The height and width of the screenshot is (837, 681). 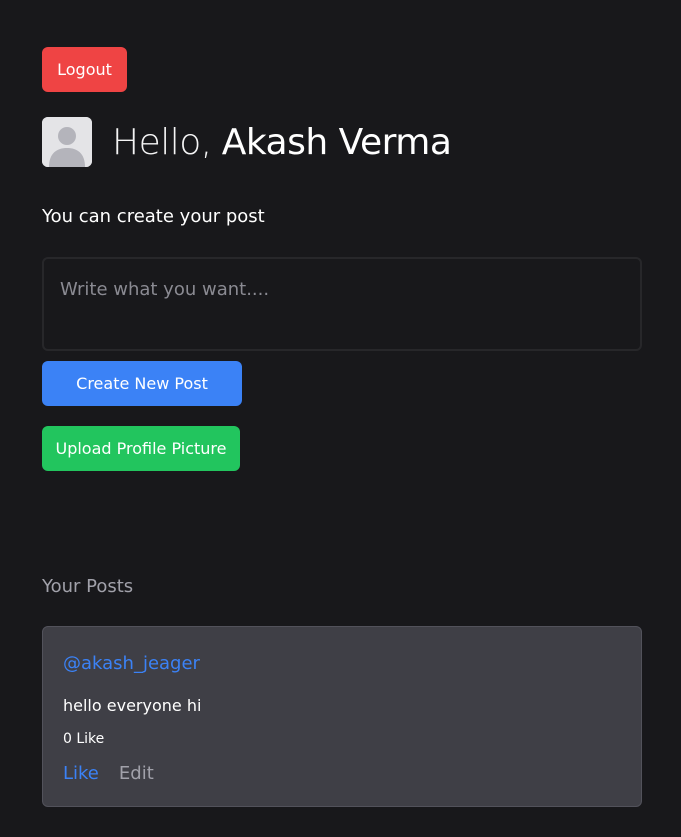 What do you see at coordinates (136, 773) in the screenshot?
I see `edit-link: Edit` at bounding box center [136, 773].